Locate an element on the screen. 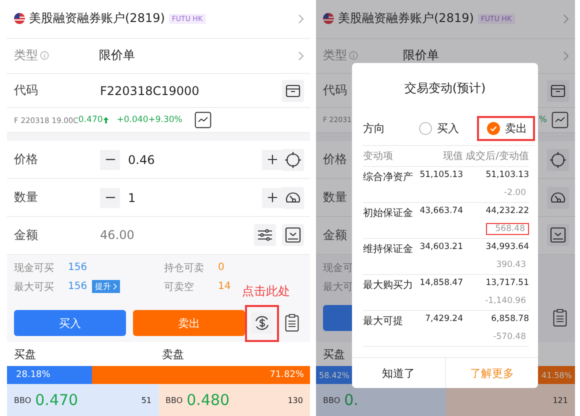 This screenshot has width=580, height=416. power-label: 最大可 is located at coordinates (338, 287).